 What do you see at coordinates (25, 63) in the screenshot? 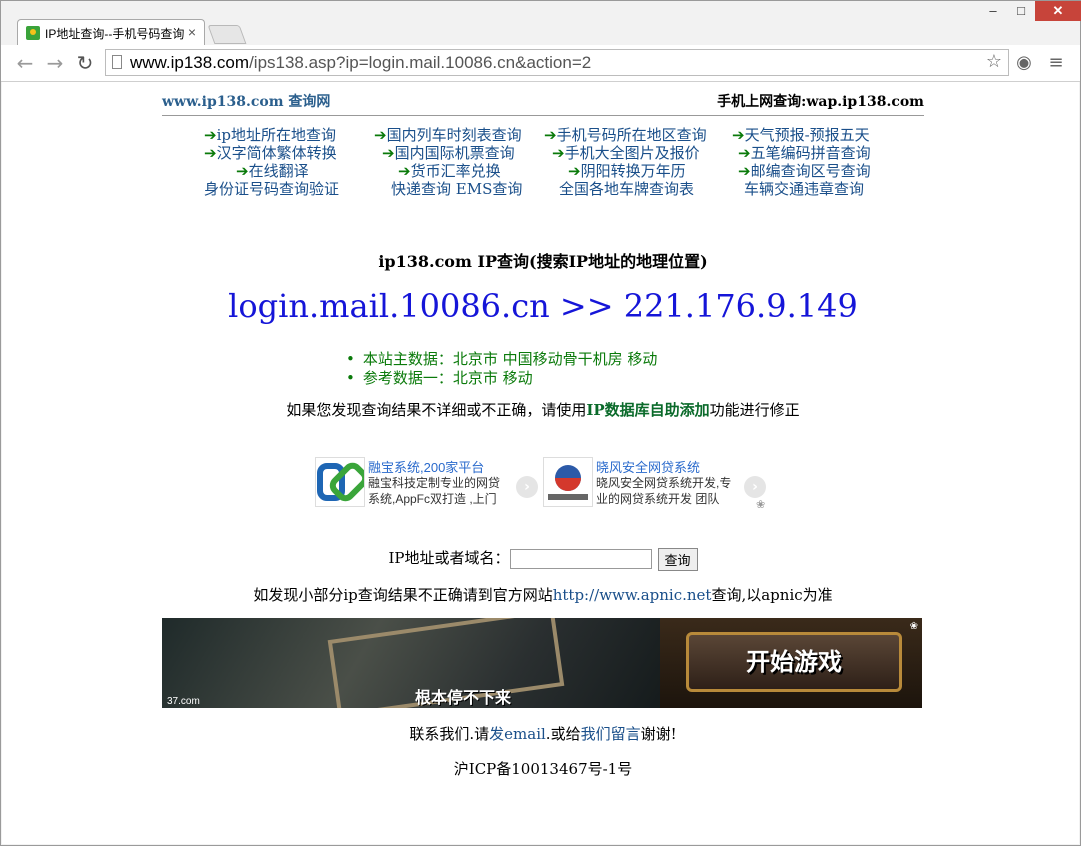
I see `back-arrow-icon: ←` at bounding box center [25, 63].